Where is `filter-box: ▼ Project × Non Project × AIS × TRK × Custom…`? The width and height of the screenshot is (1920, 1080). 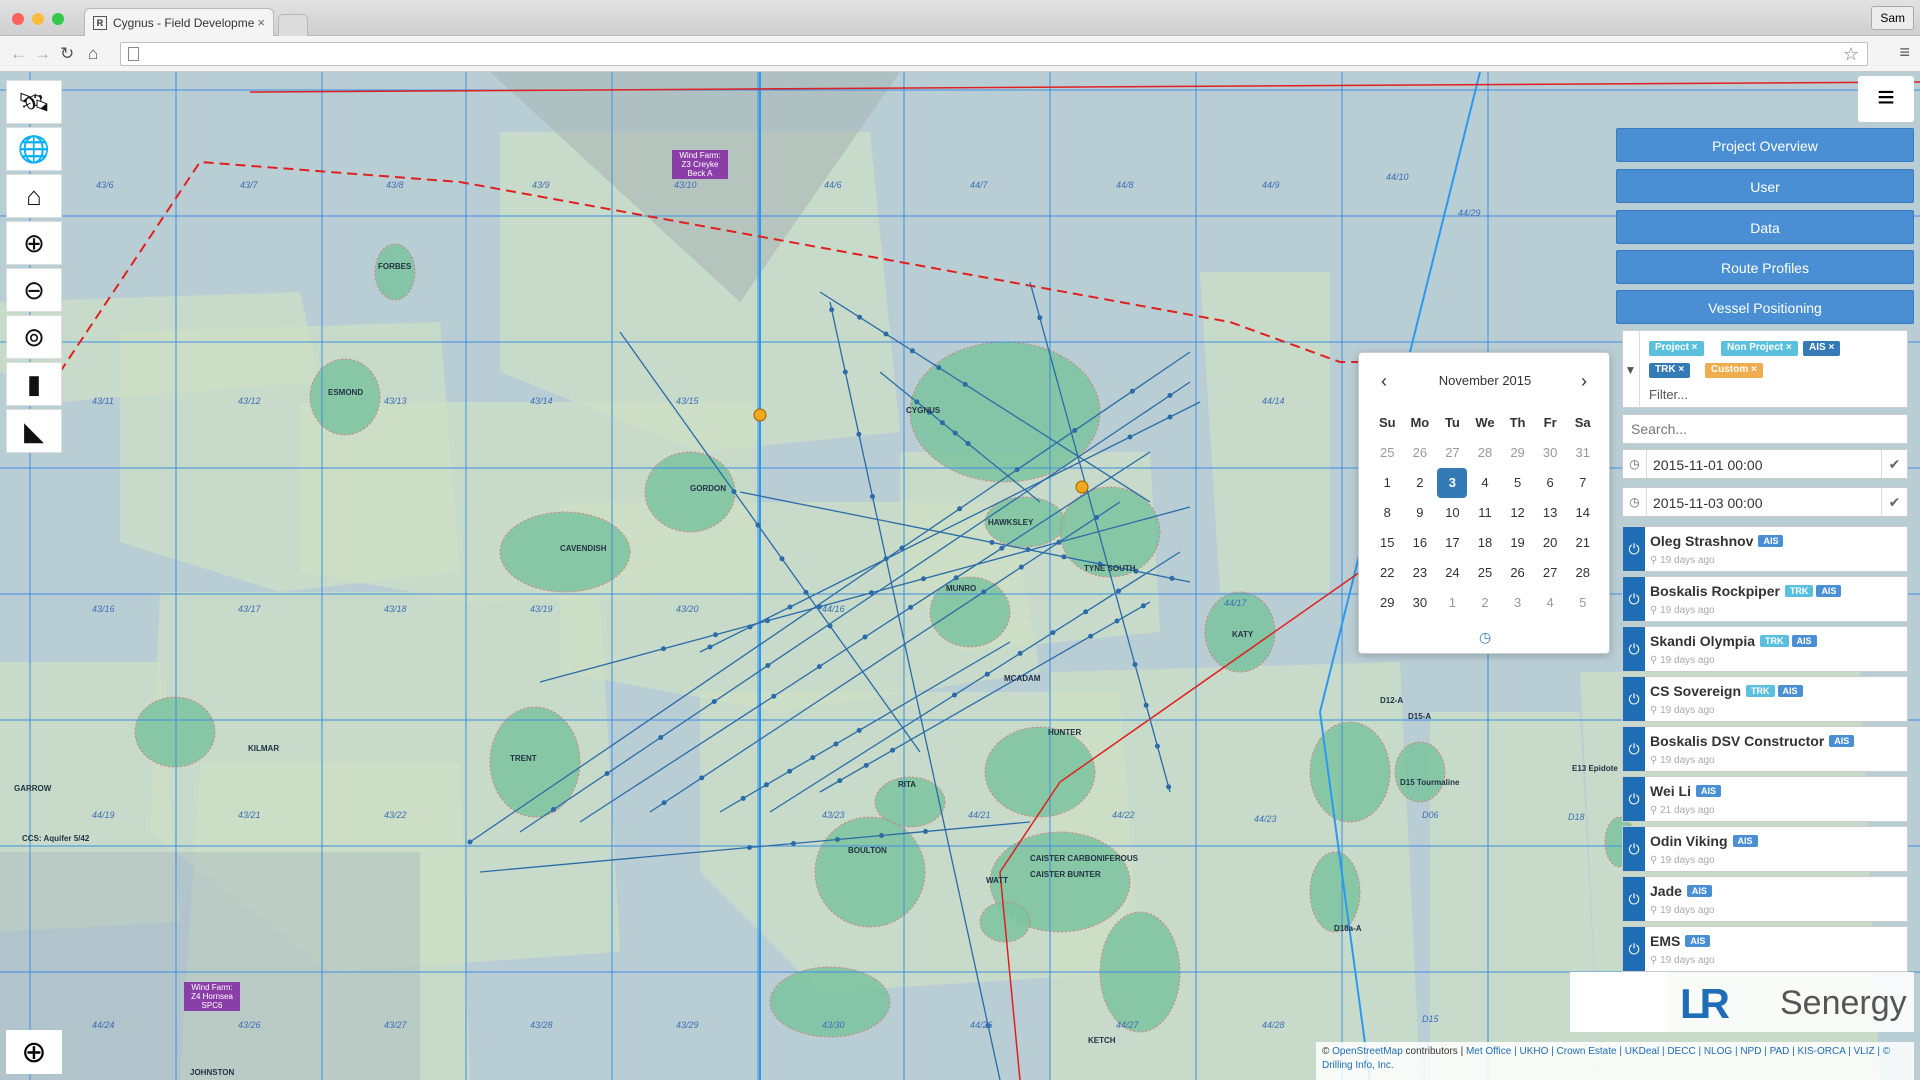 filter-box: ▼ Project × Non Project × AIS × TRK × Custom… is located at coordinates (1765, 369).